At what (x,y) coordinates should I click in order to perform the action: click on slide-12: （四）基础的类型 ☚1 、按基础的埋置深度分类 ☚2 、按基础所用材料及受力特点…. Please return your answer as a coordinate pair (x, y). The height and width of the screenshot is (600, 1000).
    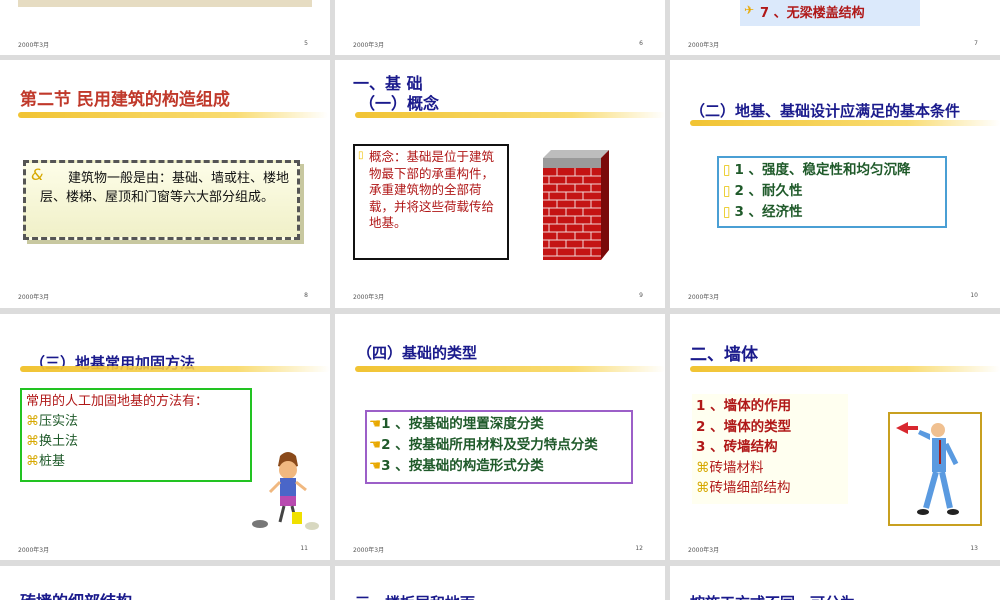
    Looking at the image, I should click on (500, 437).